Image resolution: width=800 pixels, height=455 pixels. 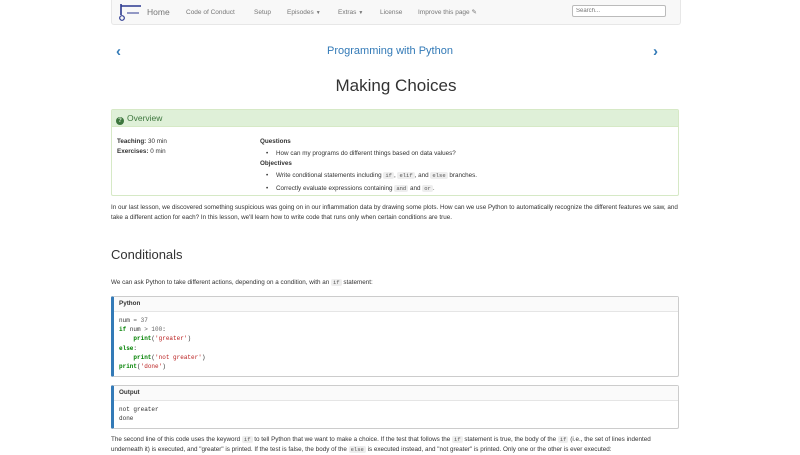 I want to click on paragraph-text: statement:, so click(x=358, y=282).